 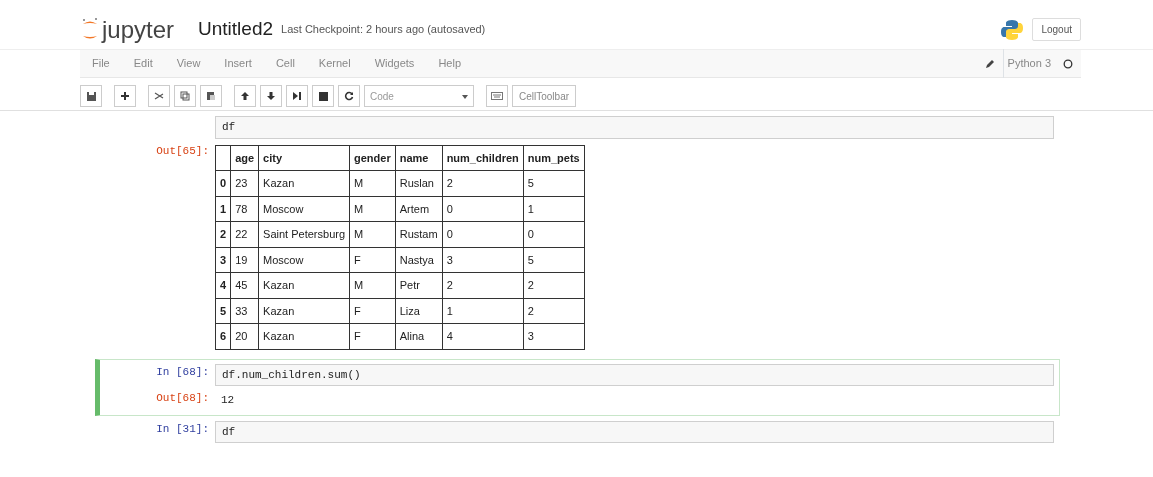 I want to click on column-header: num_children, so click(x=483, y=158).